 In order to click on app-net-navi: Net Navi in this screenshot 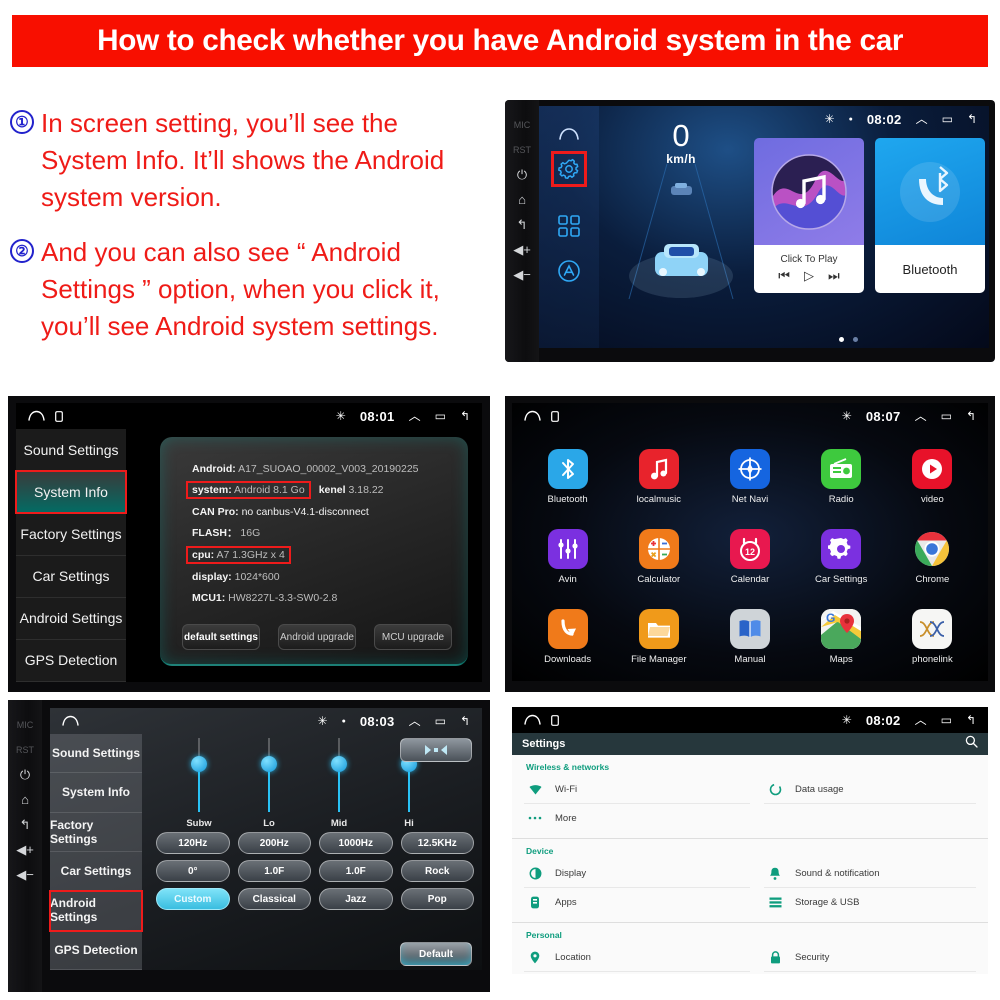, I will do `click(749, 477)`.